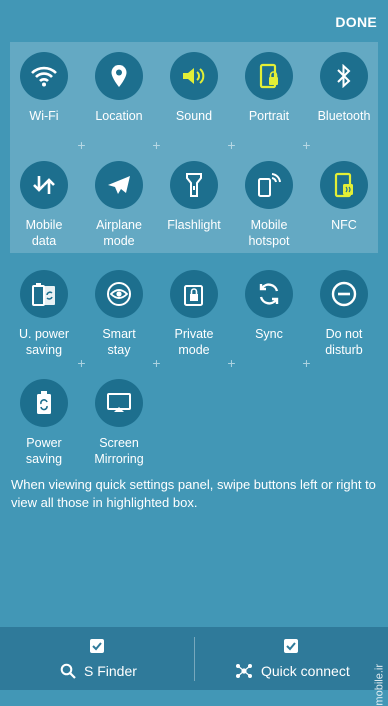 The width and height of the screenshot is (388, 706). What do you see at coordinates (119, 451) in the screenshot?
I see `screen-mirroring-label: Screen Mirroring` at bounding box center [119, 451].